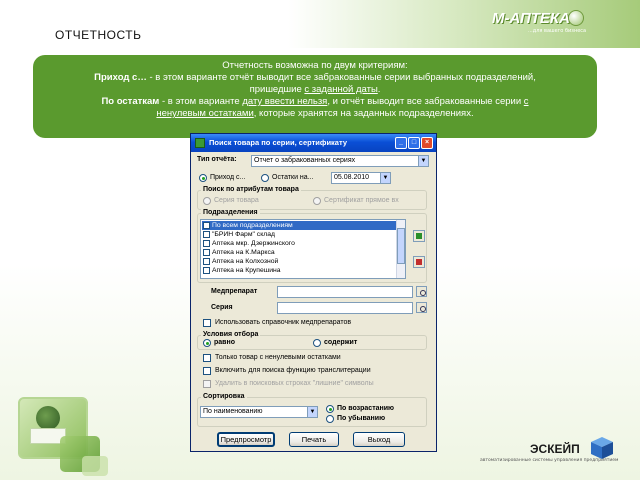 This screenshot has height=480, width=640. Describe the element at coordinates (361, 418) in the screenshot. I see `radio-descending-label: По убыванию` at that location.